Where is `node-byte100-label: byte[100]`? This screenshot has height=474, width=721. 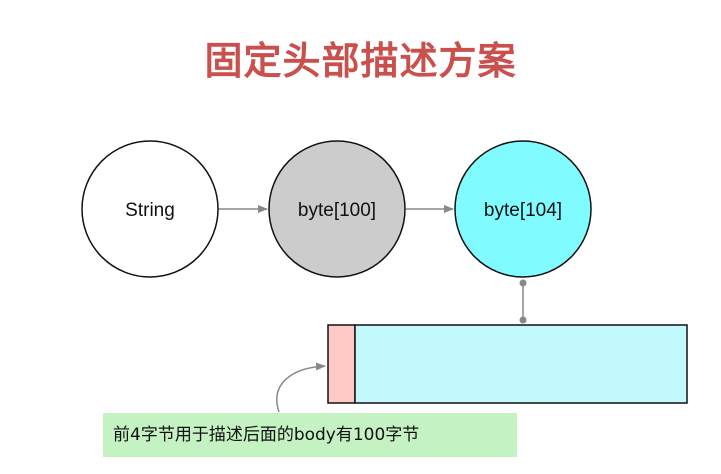 node-byte100-label: byte[100] is located at coordinates (337, 210).